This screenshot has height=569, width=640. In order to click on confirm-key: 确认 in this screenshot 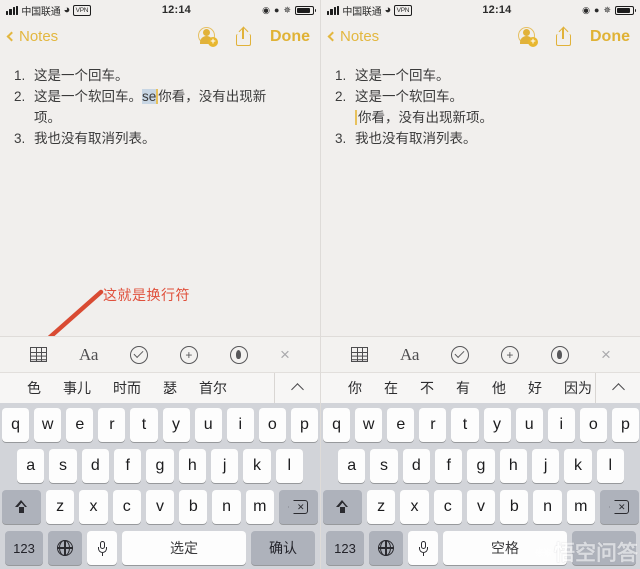, I will do `click(283, 548)`.